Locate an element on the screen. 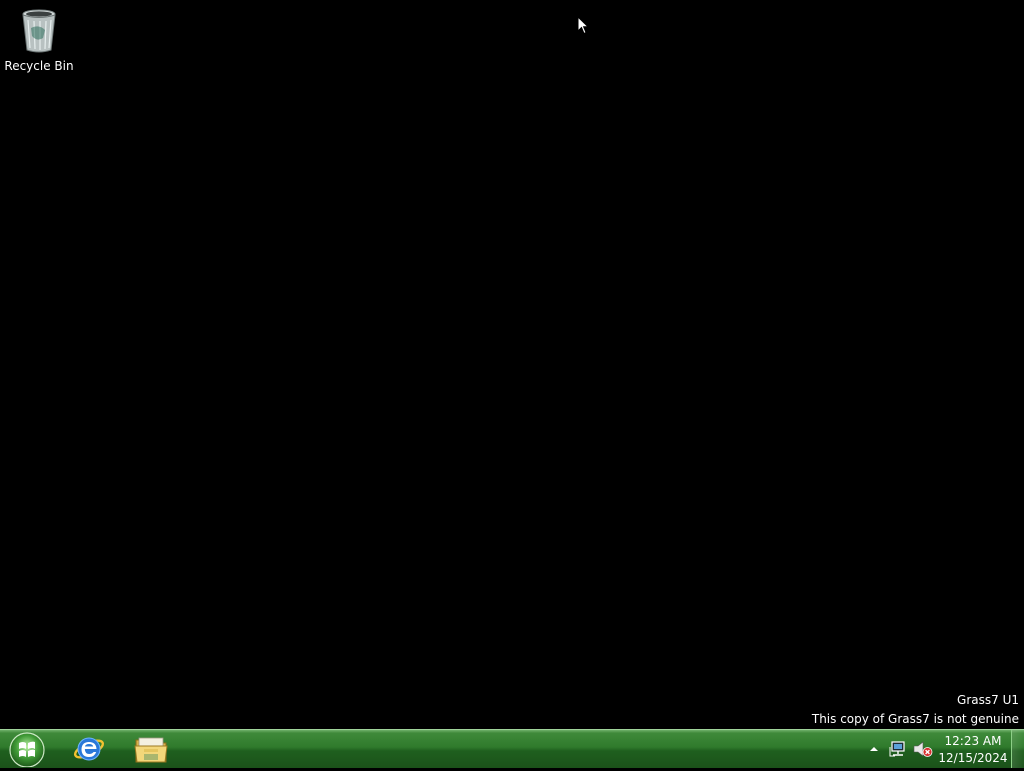 The width and height of the screenshot is (1024, 771). internet-explorer-icon is located at coordinates (89, 749).